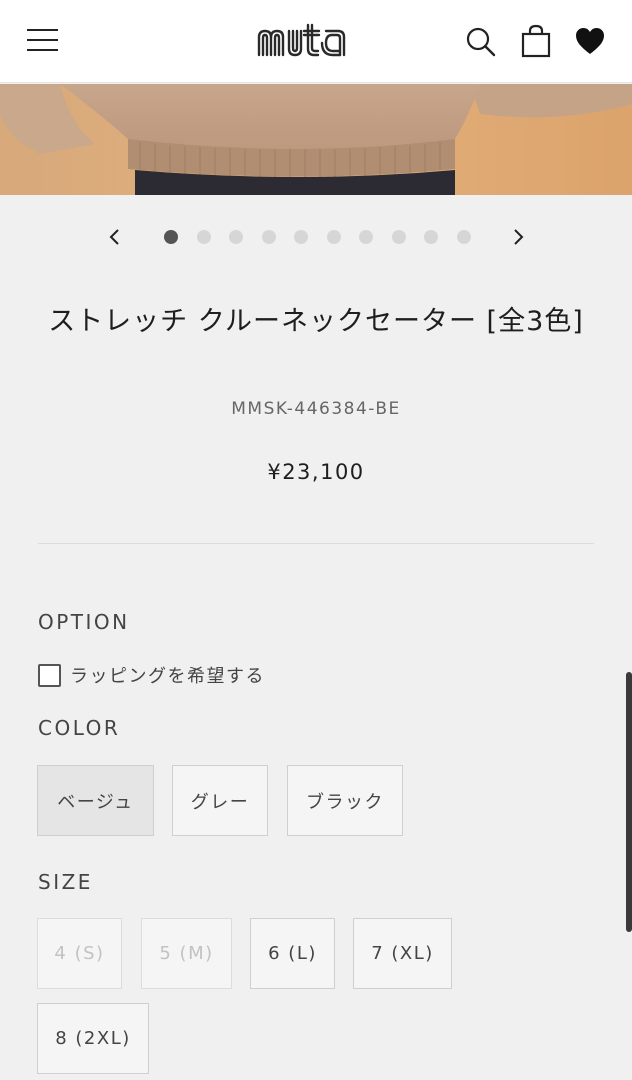 Image resolution: width=632 pixels, height=1080 pixels. What do you see at coordinates (65, 882) in the screenshot?
I see `size-section-label: SIZE` at bounding box center [65, 882].